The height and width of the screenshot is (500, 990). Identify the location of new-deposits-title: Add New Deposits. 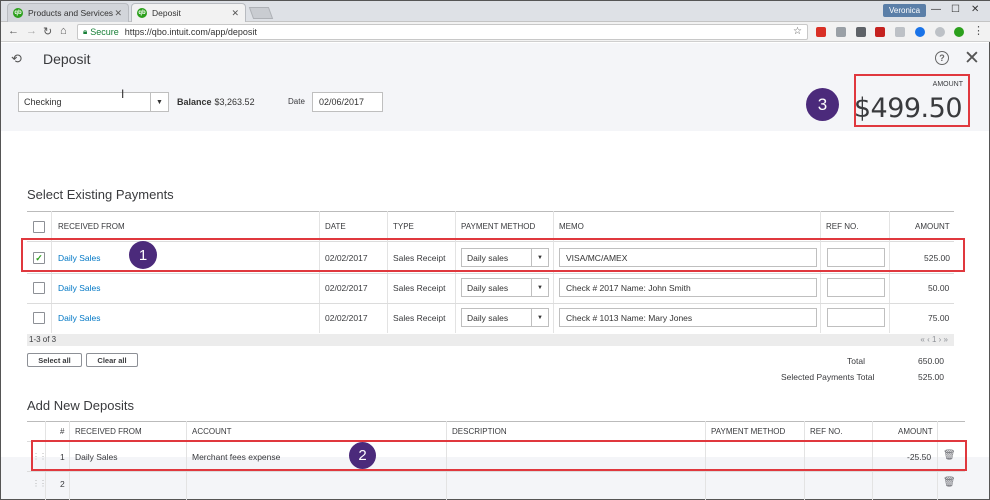
(80, 405).